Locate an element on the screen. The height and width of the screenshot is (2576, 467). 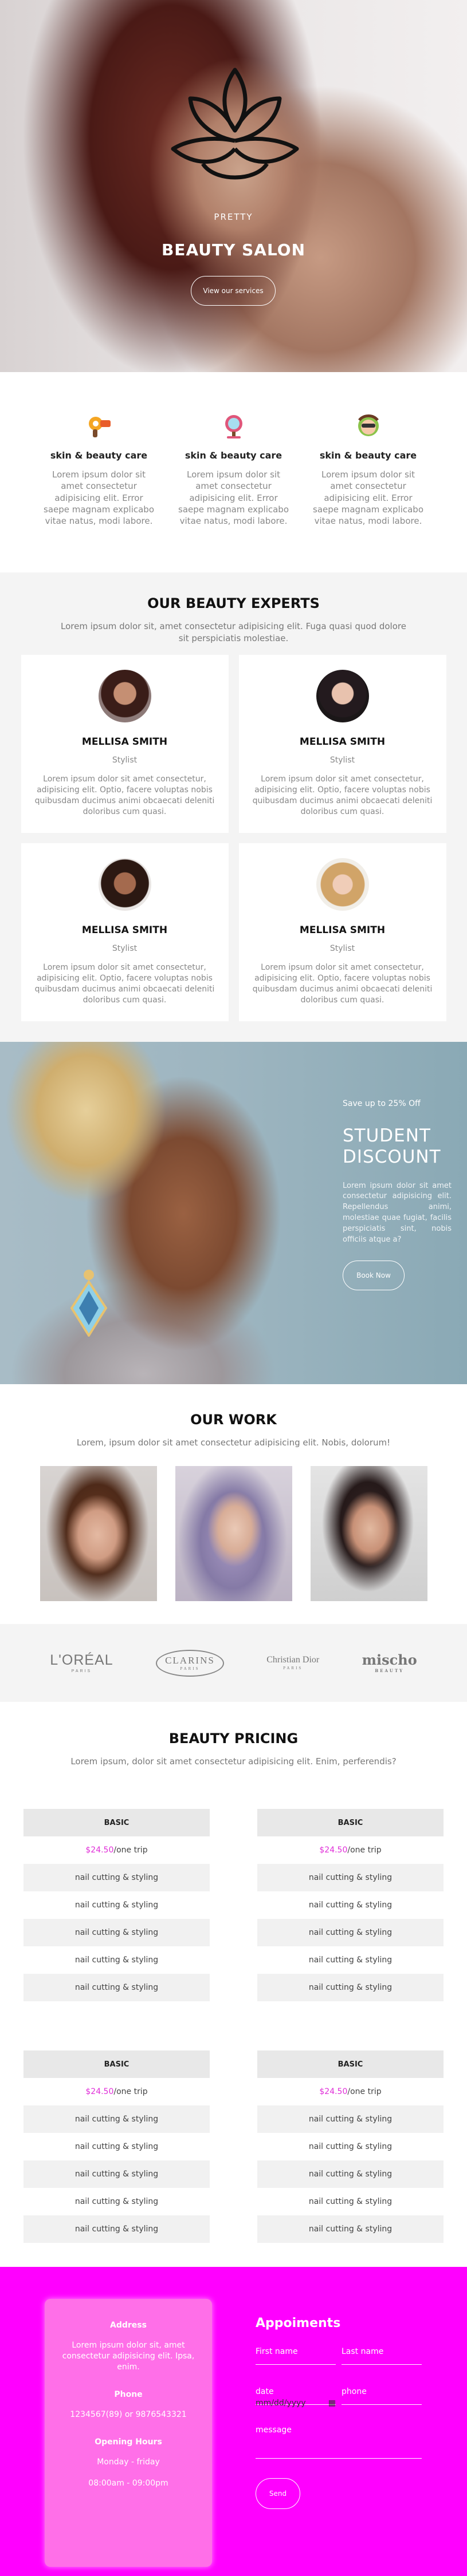
hero-tagline: PRETTY is located at coordinates (233, 217).